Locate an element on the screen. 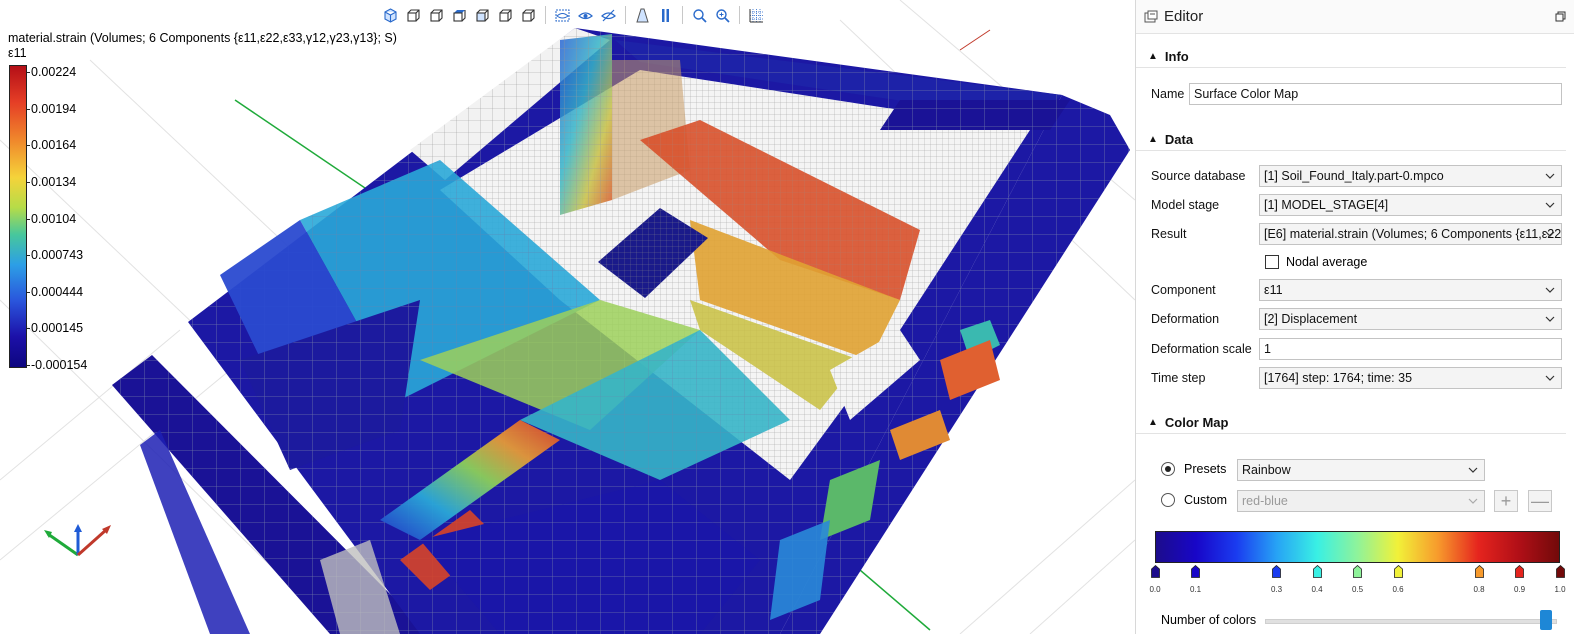  deformation-row: Deformation [2] Displacement is located at coordinates (1356, 319).